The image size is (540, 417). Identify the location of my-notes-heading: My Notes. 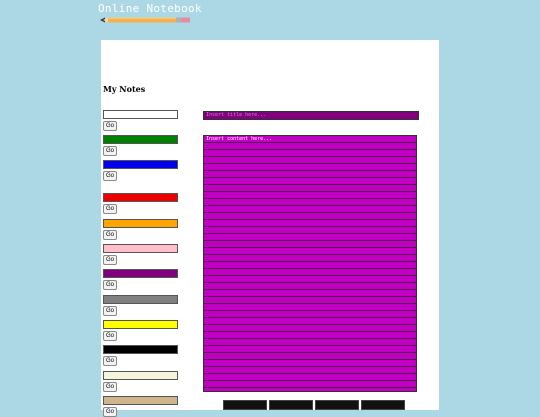
(124, 89).